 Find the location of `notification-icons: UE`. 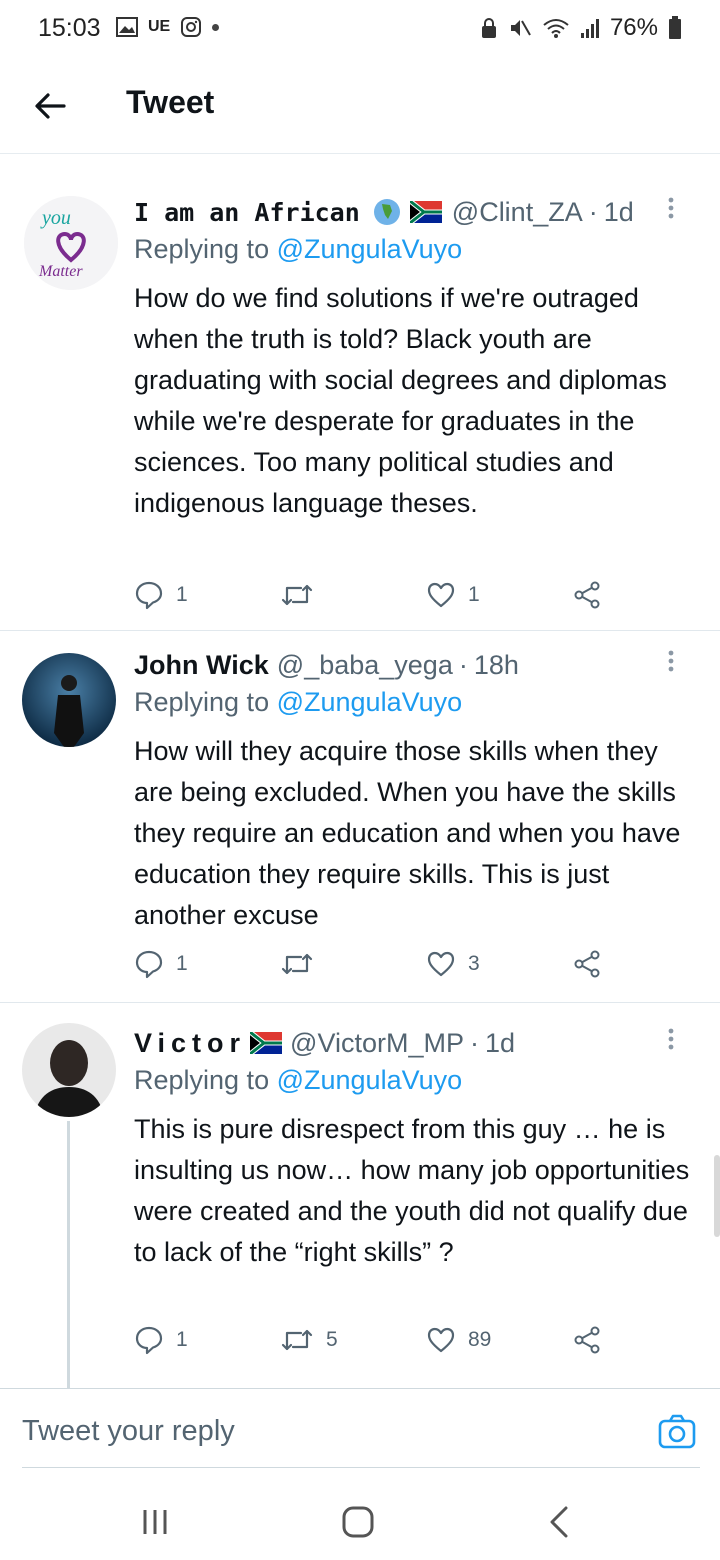

notification-icons: UE is located at coordinates (168, 27).